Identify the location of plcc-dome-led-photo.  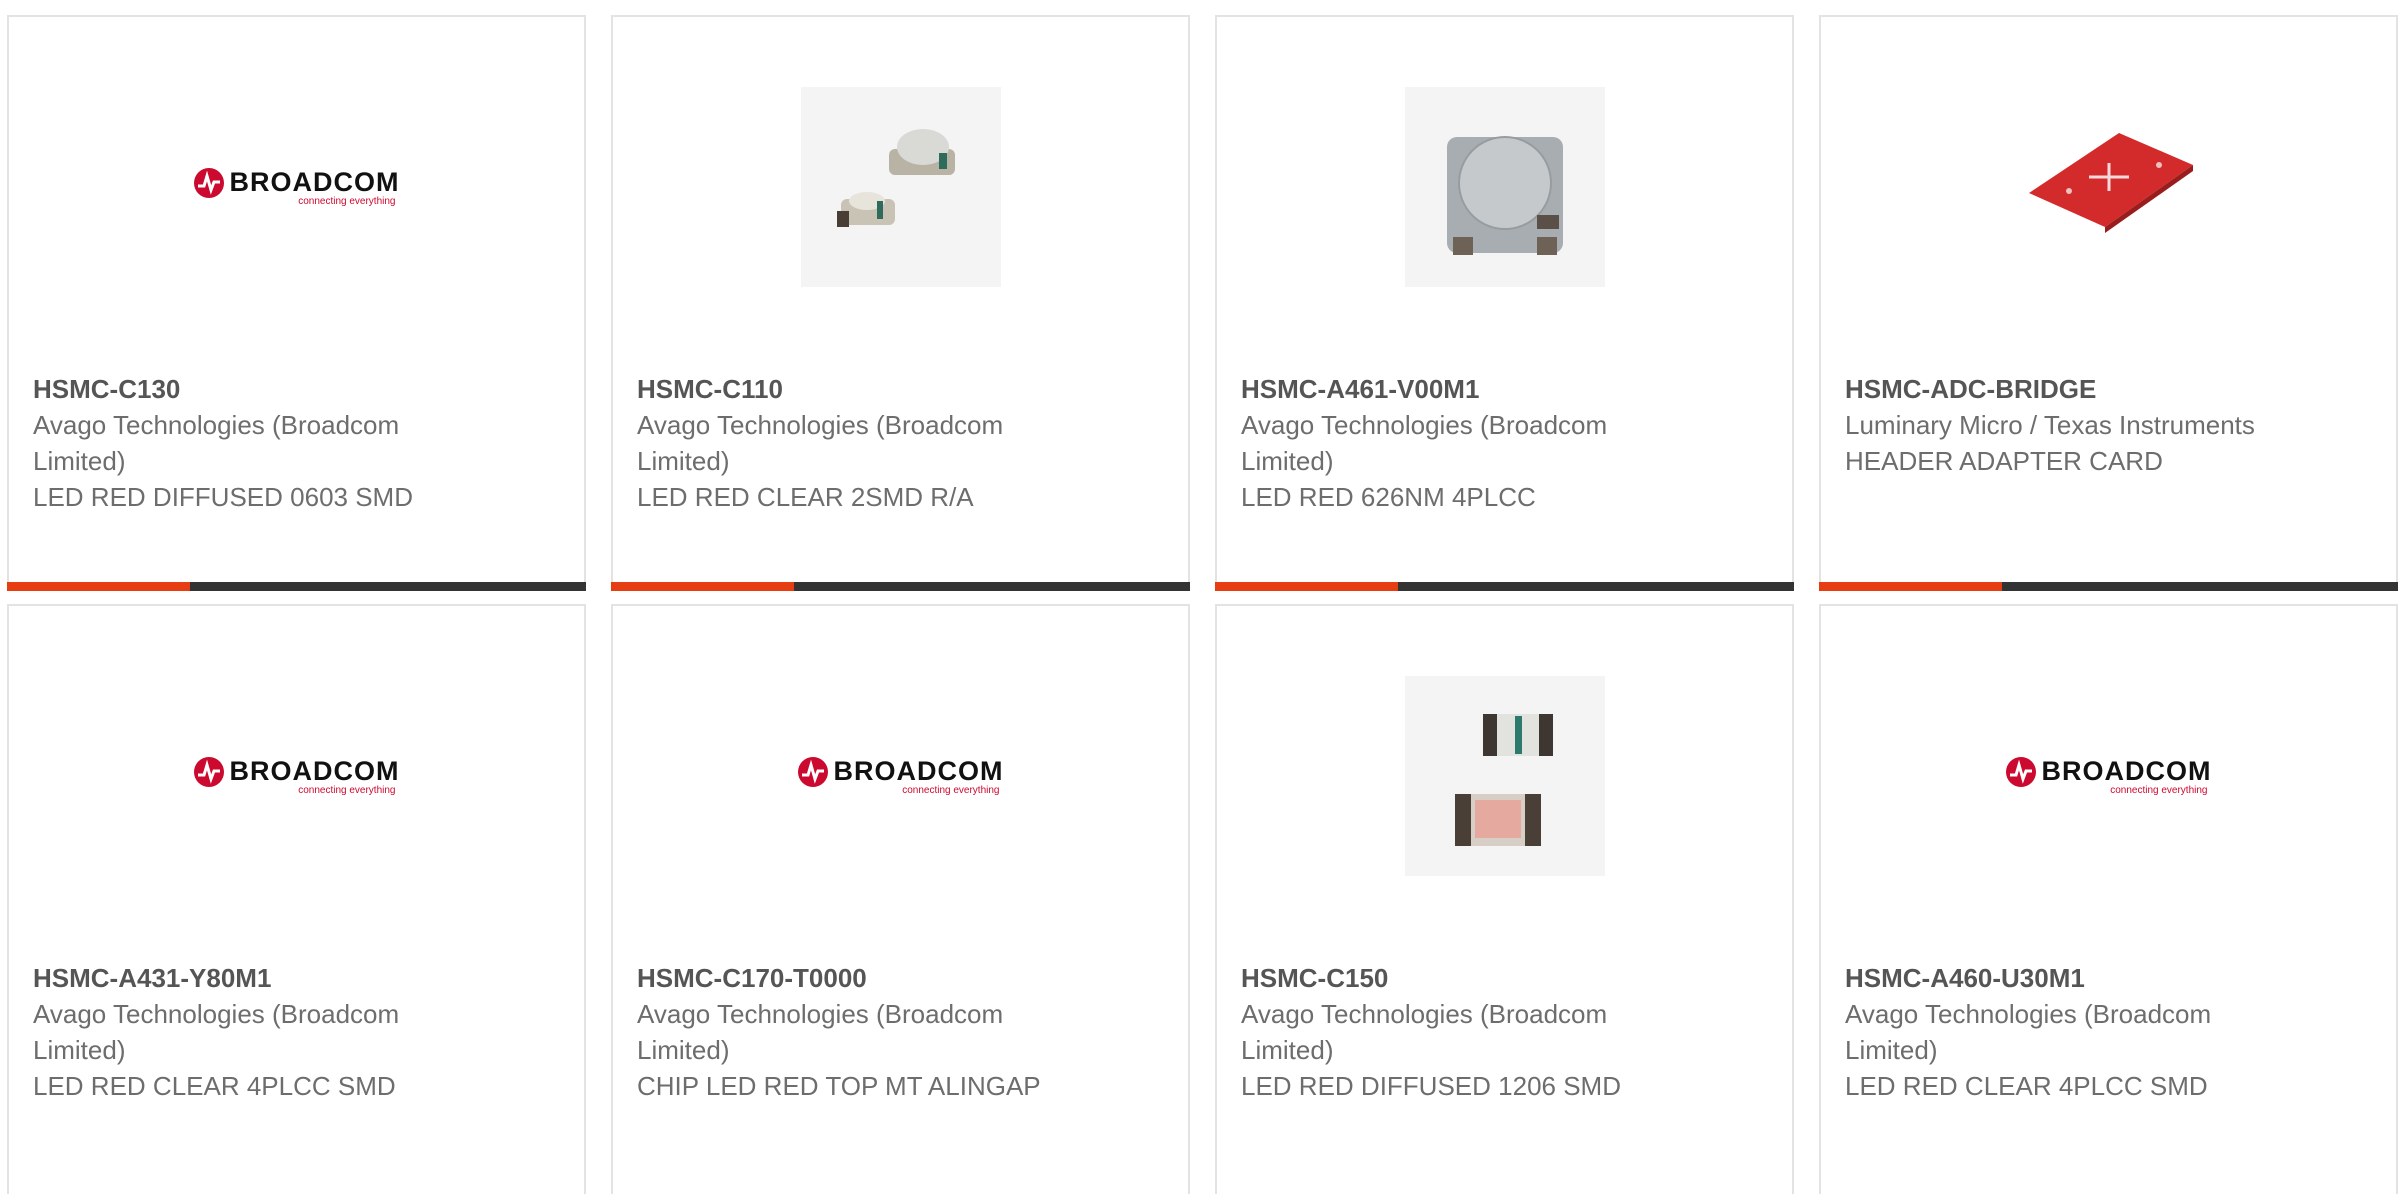
(1504, 187).